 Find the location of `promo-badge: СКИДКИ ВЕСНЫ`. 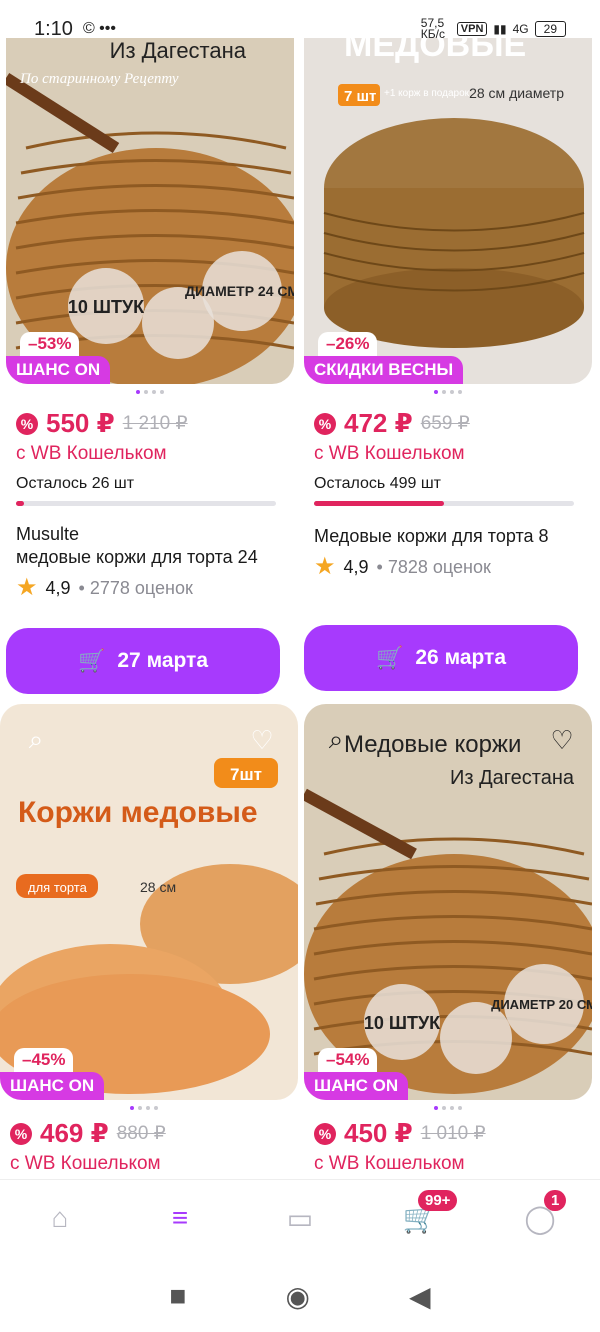

promo-badge: СКИДКИ ВЕСНЫ is located at coordinates (384, 370).